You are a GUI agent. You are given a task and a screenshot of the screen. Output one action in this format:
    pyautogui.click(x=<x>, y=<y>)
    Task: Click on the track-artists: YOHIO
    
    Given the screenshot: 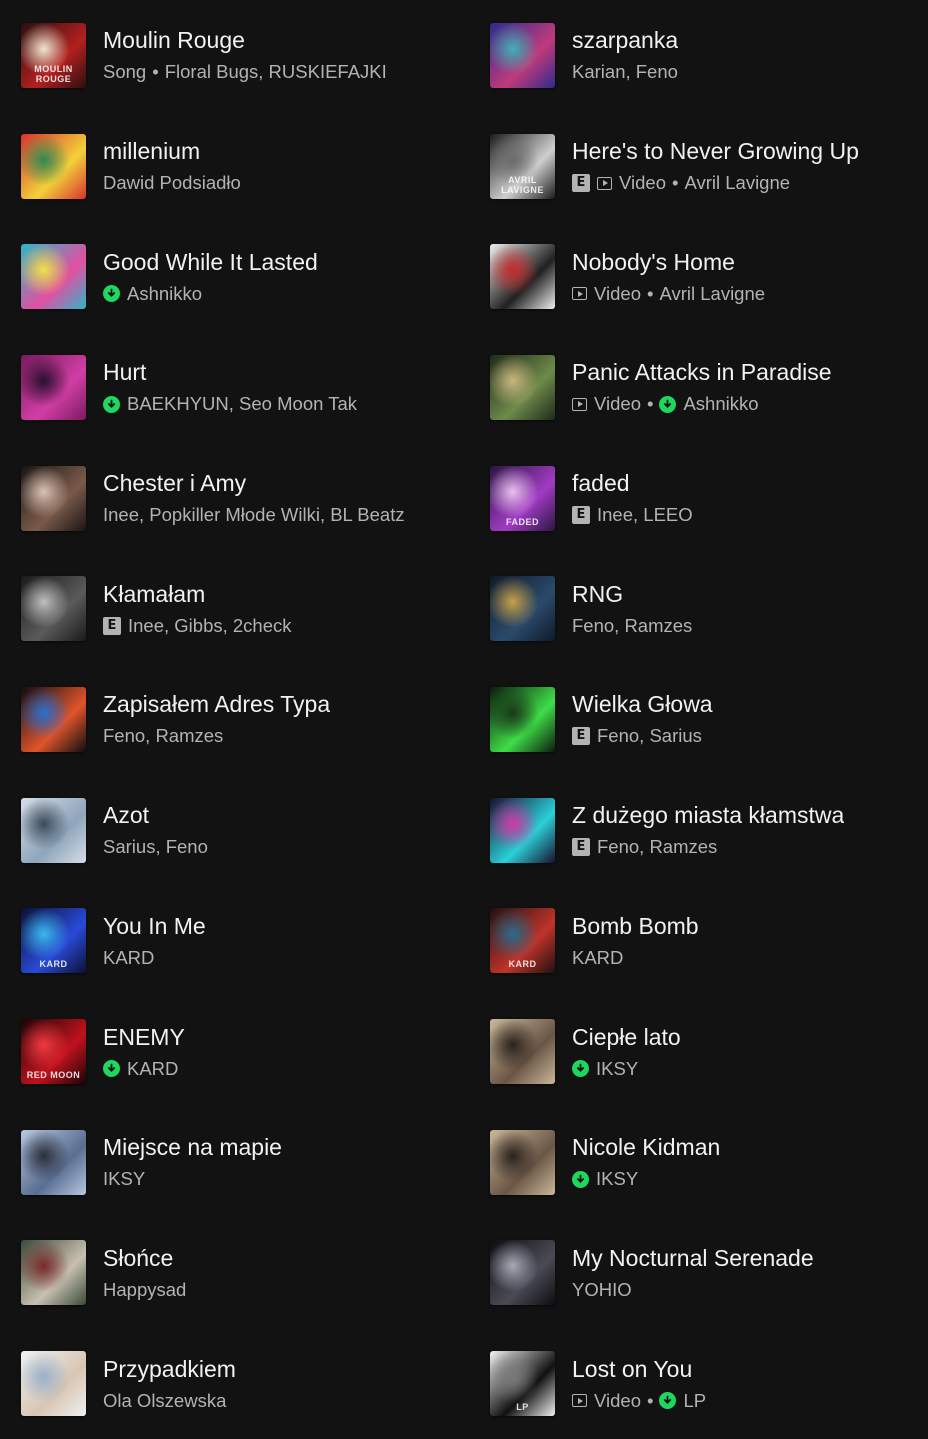 What is the action you would take?
    pyautogui.click(x=602, y=1289)
    